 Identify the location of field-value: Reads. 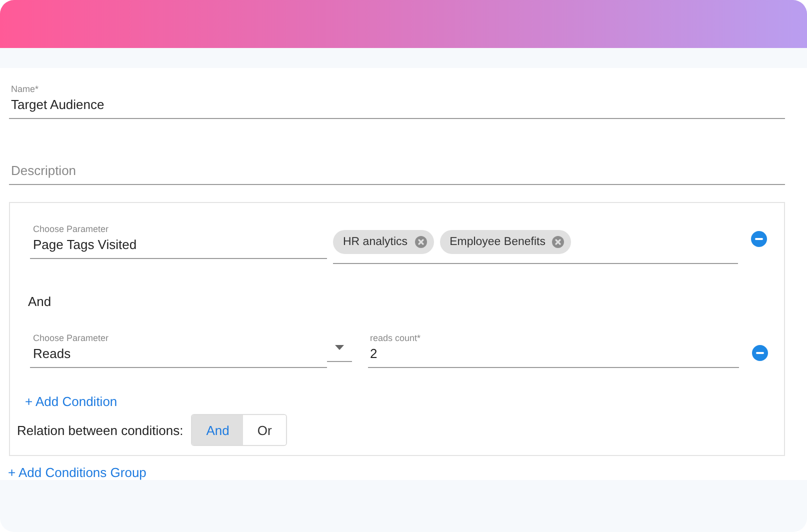
(52, 353).